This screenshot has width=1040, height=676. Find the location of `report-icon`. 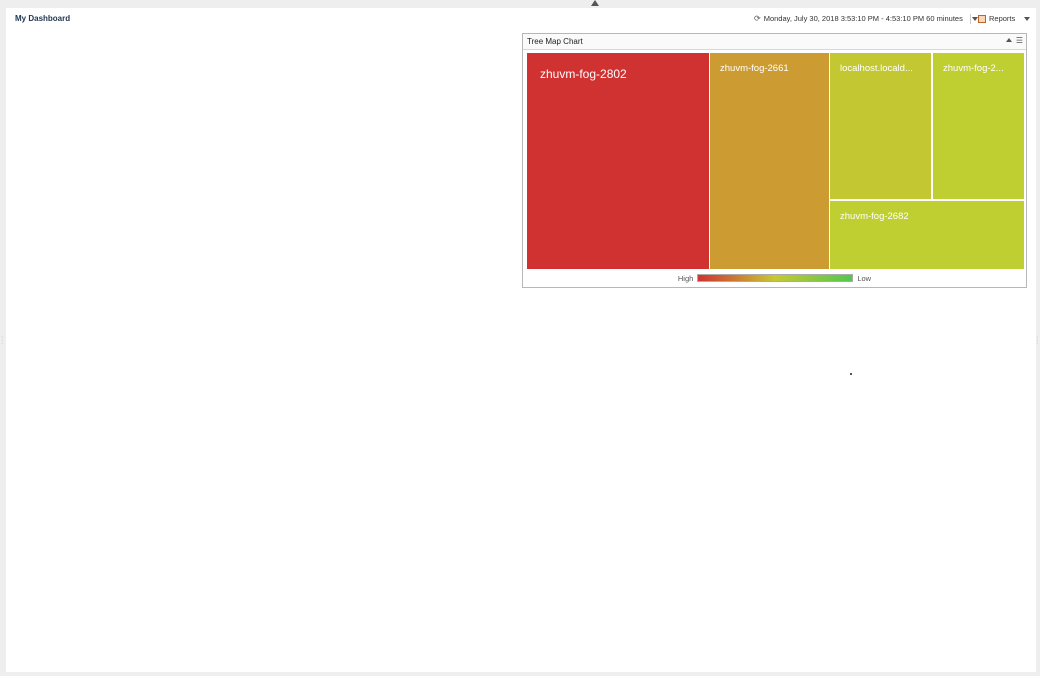

report-icon is located at coordinates (982, 18).